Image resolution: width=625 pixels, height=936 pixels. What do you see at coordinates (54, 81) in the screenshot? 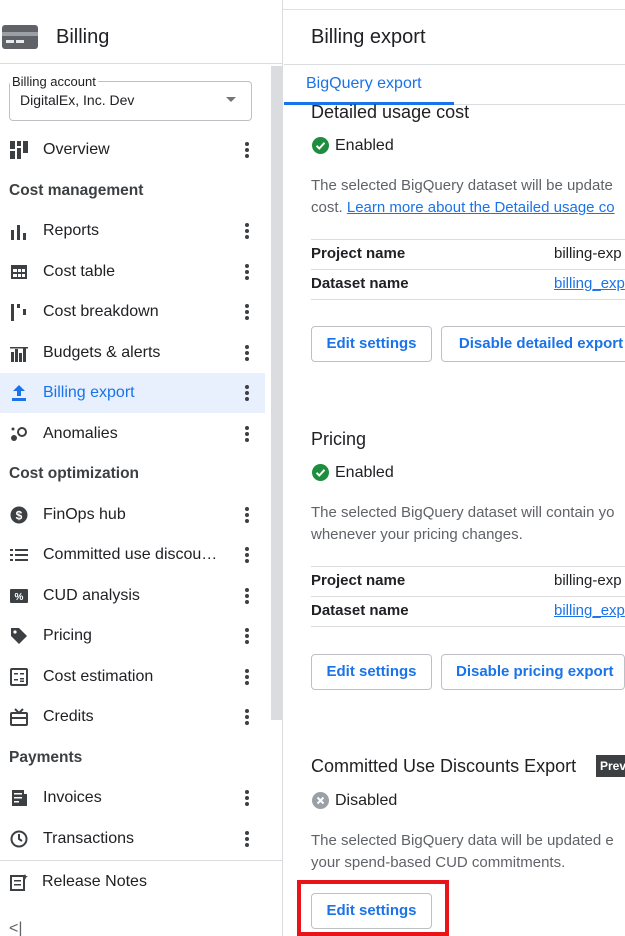
I see `billing-account-label: Billing account` at bounding box center [54, 81].